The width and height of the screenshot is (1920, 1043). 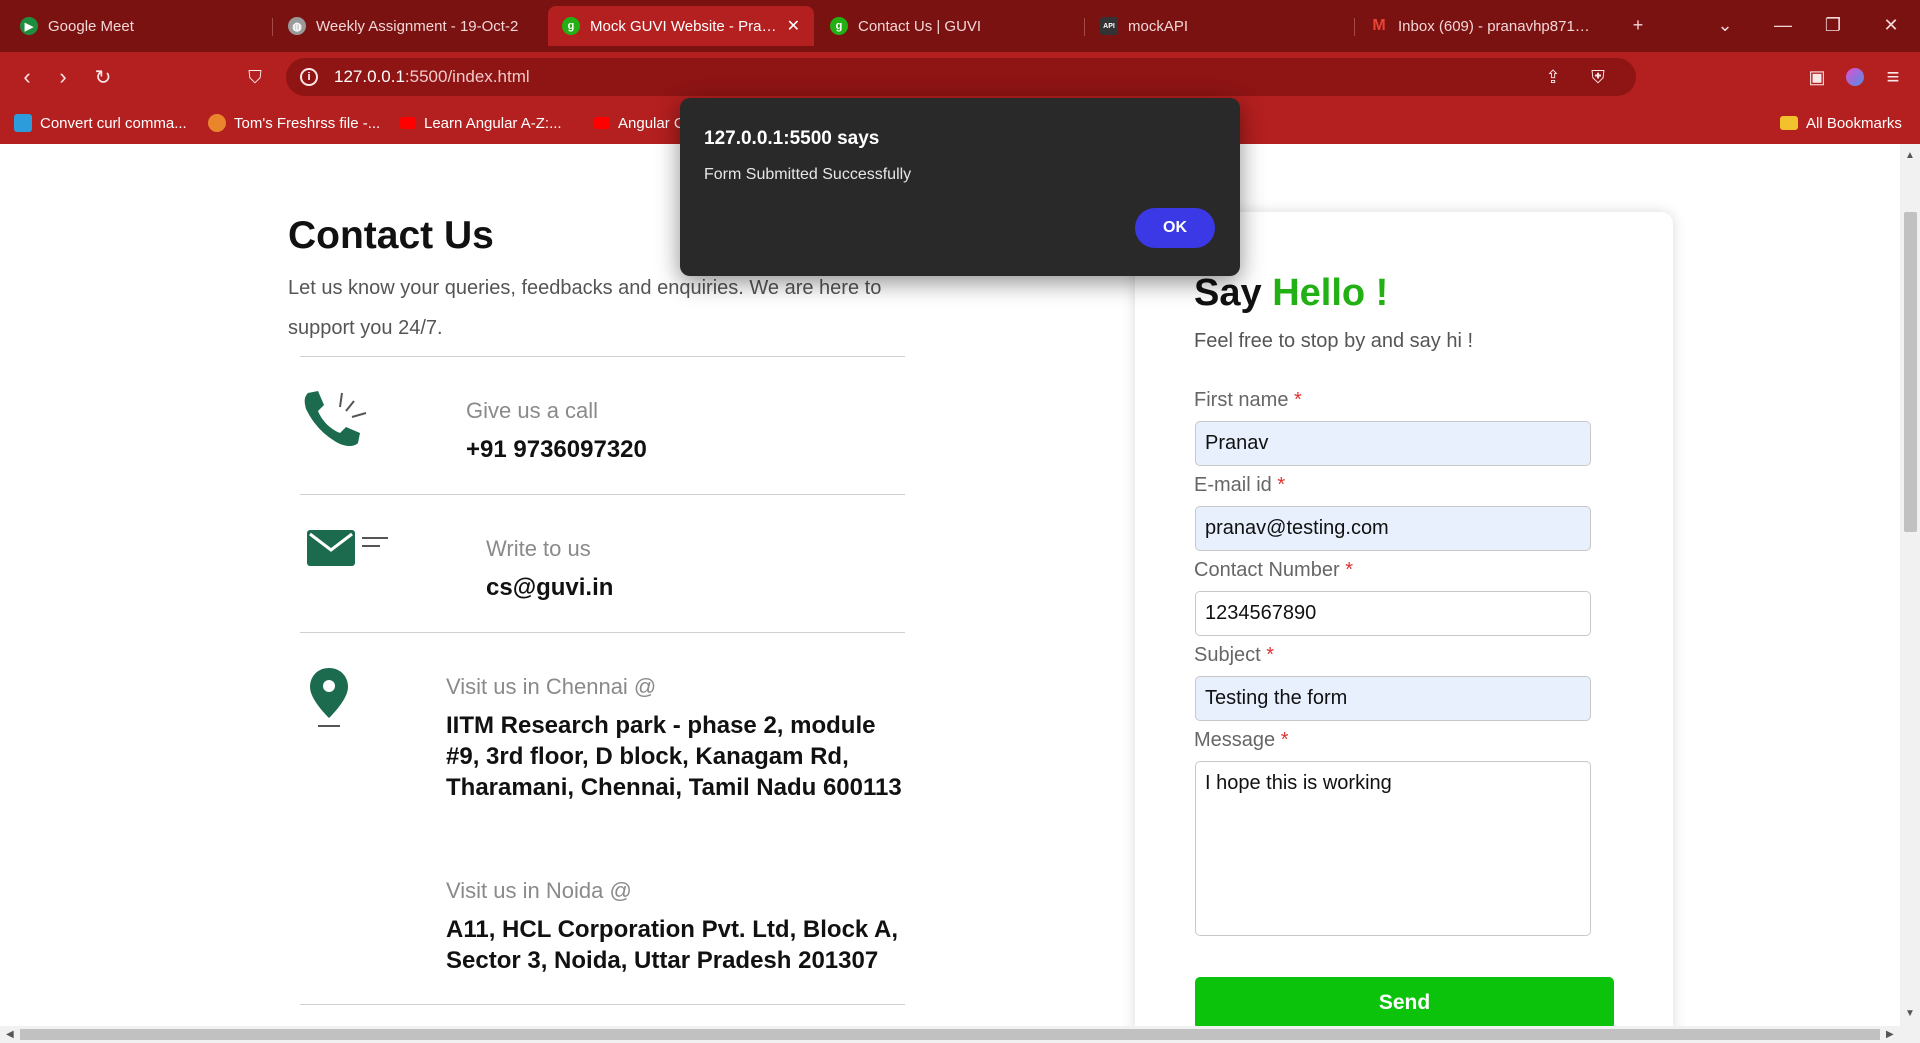 I want to click on message-label: Message *, so click(x=1241, y=740).